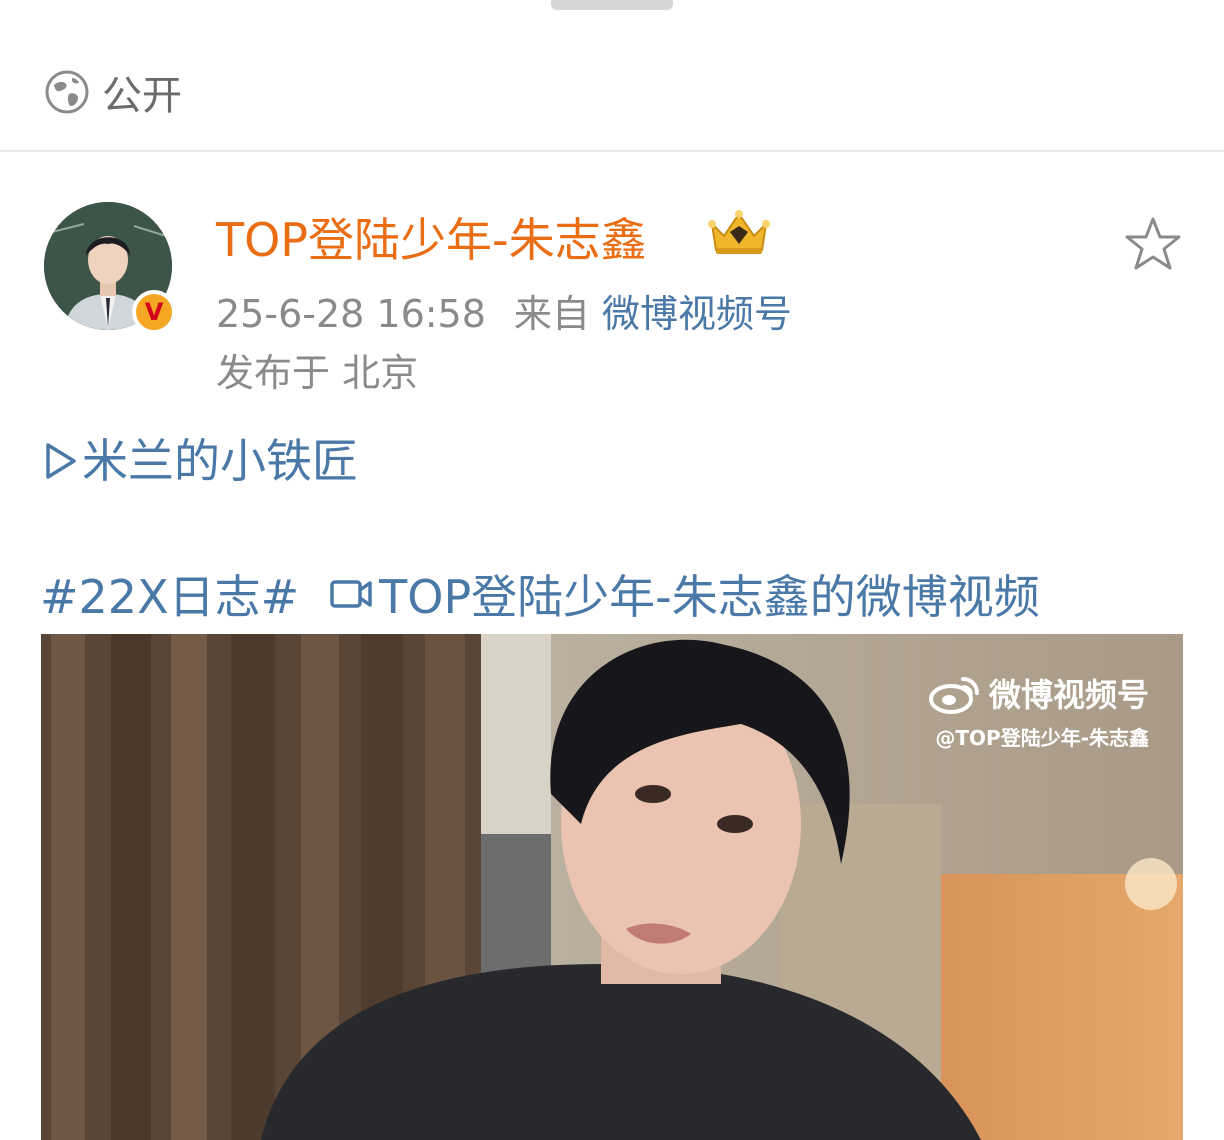 The image size is (1224, 1140). Describe the element at coordinates (431, 237) in the screenshot. I see `author-name: TOP登陆少年-朱志鑫` at that location.